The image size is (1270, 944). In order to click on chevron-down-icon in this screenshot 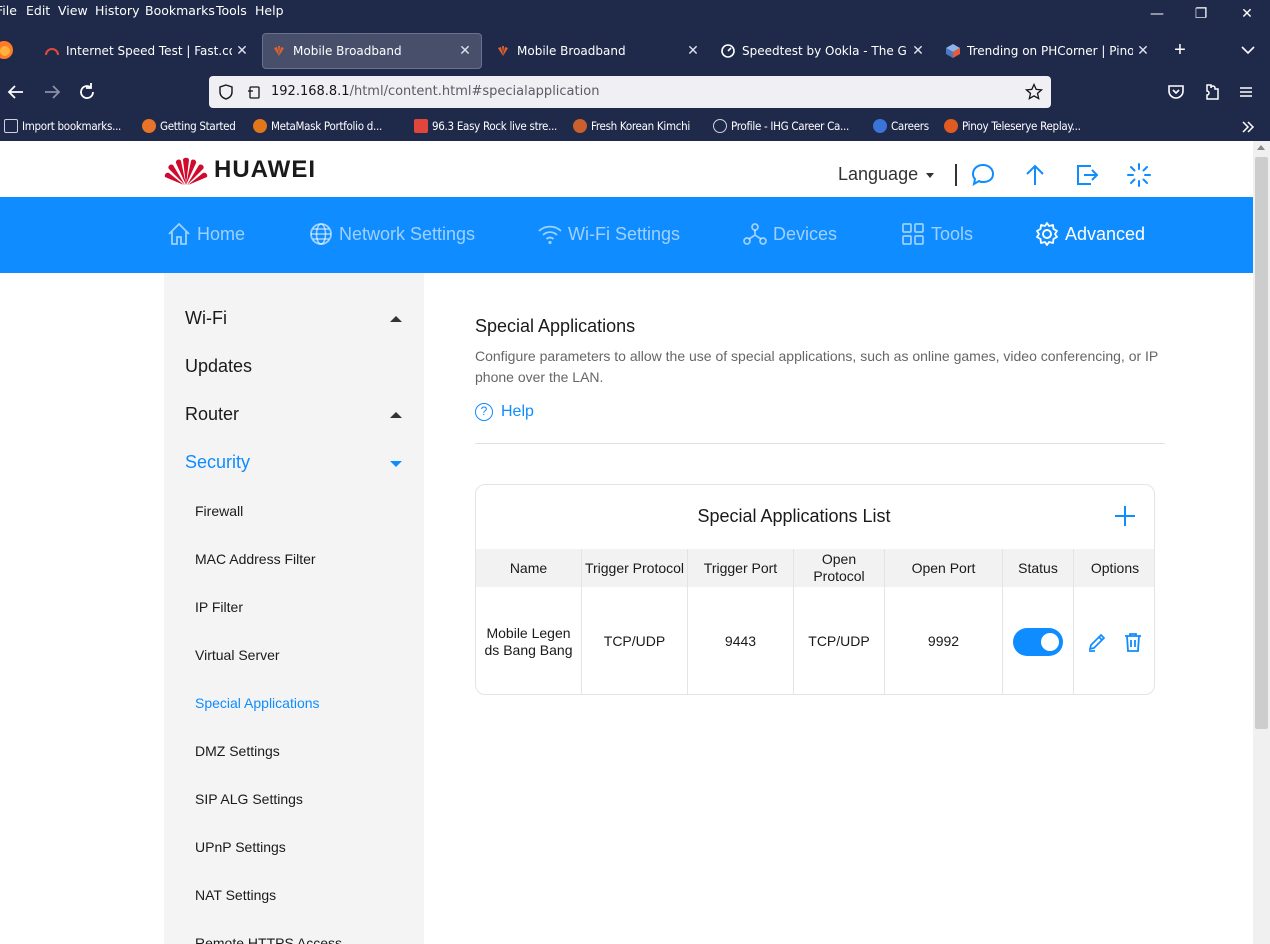, I will do `click(1248, 50)`.